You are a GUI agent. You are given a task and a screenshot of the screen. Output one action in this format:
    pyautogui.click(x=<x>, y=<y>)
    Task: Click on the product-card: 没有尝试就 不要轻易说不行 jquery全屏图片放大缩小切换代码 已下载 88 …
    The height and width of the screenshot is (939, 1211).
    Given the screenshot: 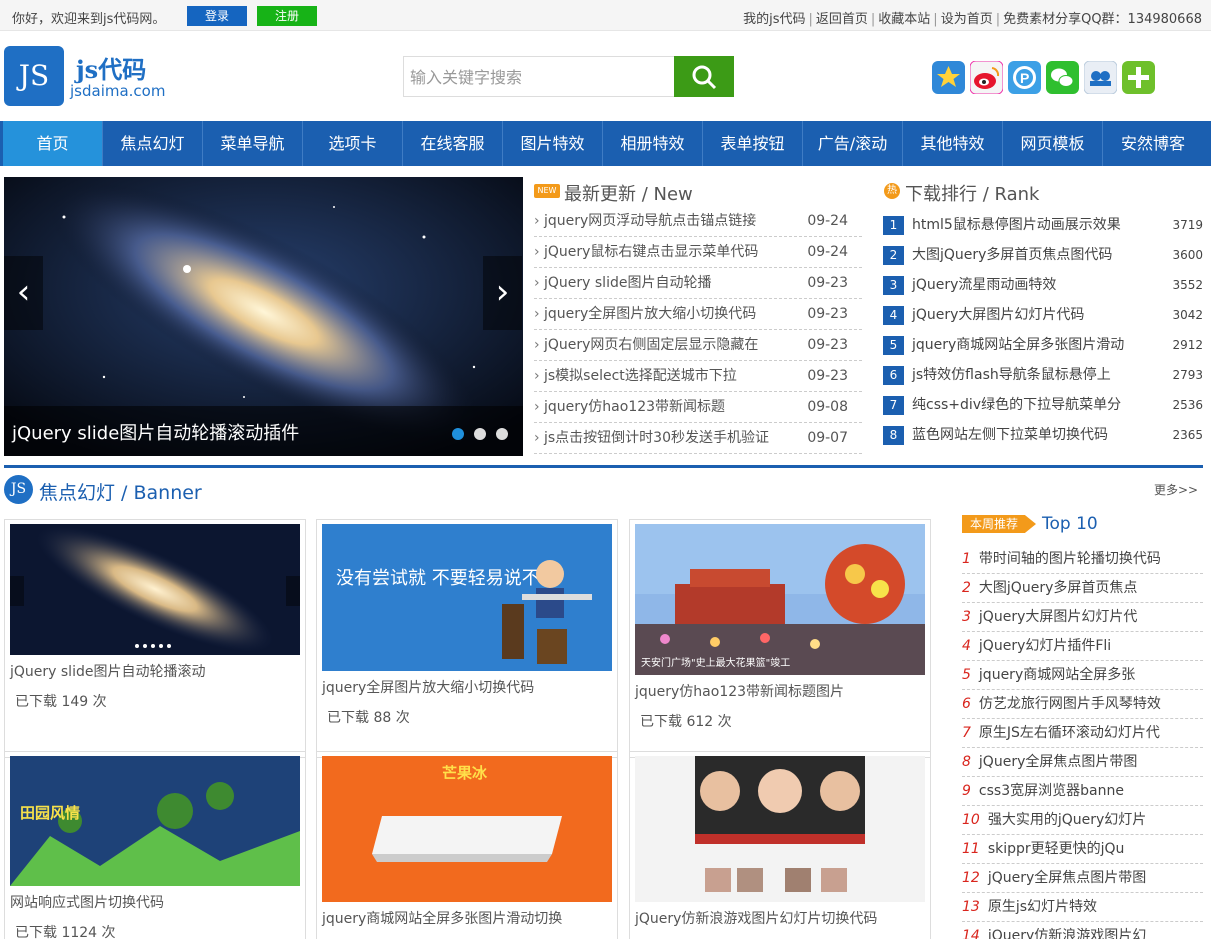 What is the action you would take?
    pyautogui.click(x=467, y=638)
    